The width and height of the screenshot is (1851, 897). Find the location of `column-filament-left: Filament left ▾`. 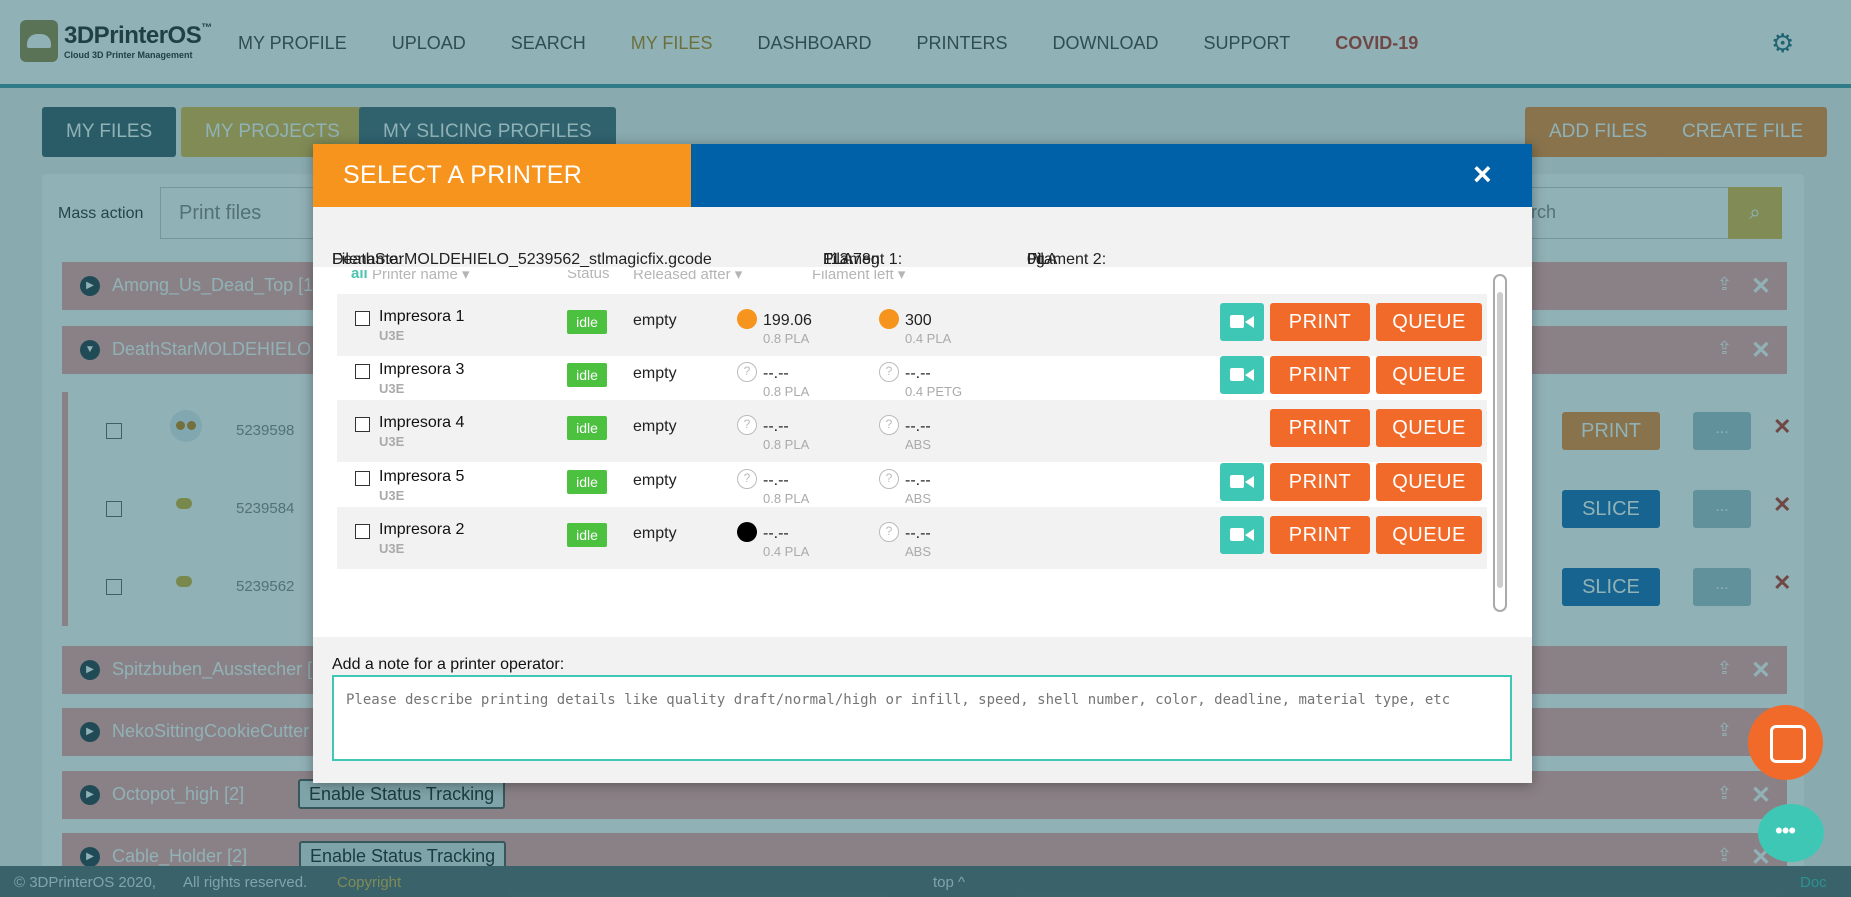

column-filament-left: Filament left ▾ is located at coordinates (858, 276).